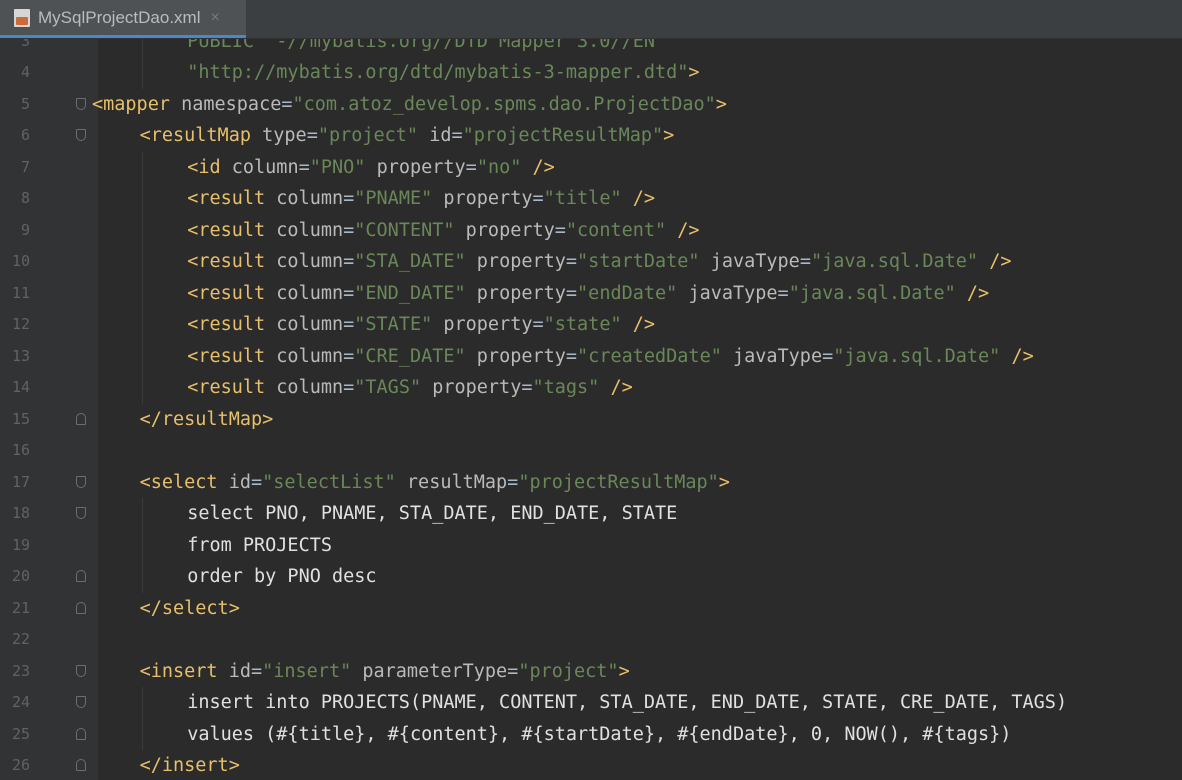 This screenshot has height=780, width=1182. I want to click on close-icon: ×, so click(215, 18).